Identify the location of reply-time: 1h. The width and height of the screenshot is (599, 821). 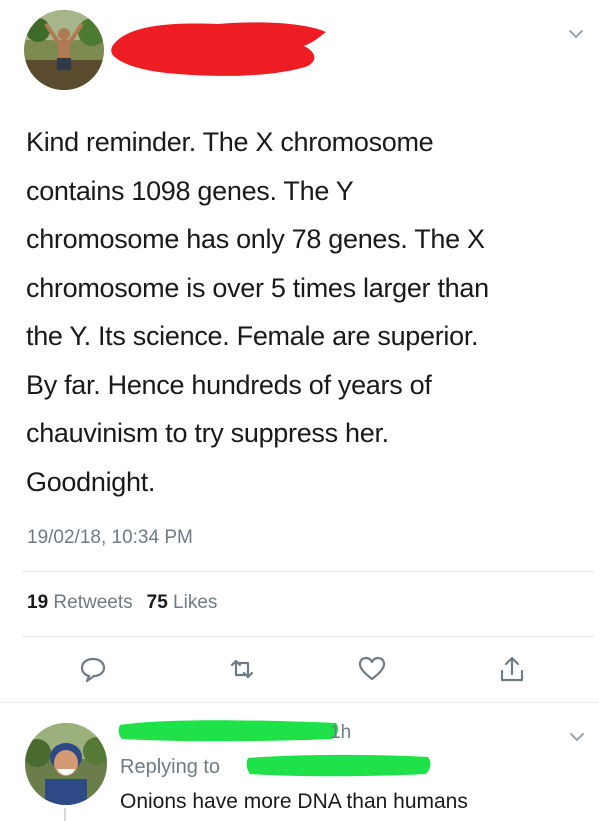
(341, 732).